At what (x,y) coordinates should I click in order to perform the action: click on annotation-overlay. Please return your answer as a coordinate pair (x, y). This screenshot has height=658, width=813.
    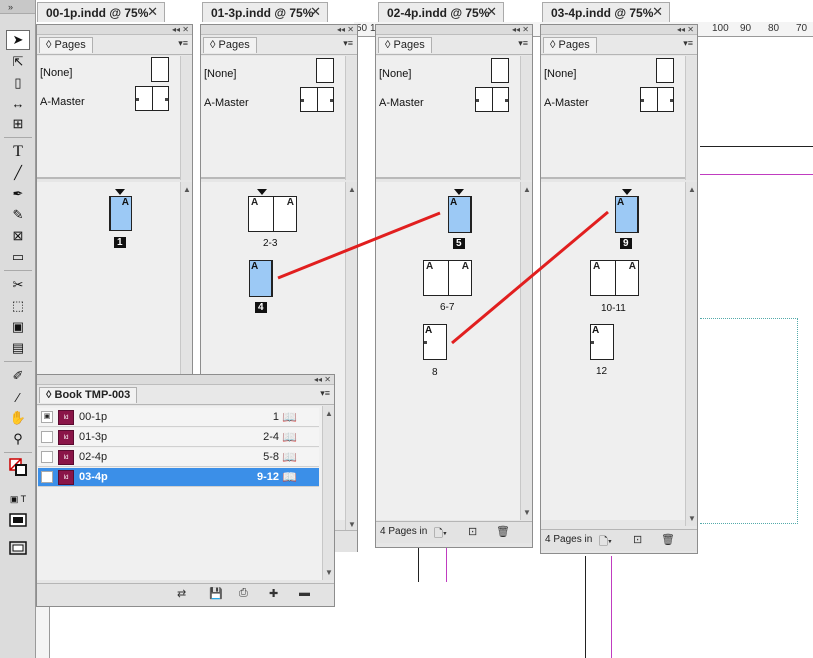
    Looking at the image, I should click on (443, 277).